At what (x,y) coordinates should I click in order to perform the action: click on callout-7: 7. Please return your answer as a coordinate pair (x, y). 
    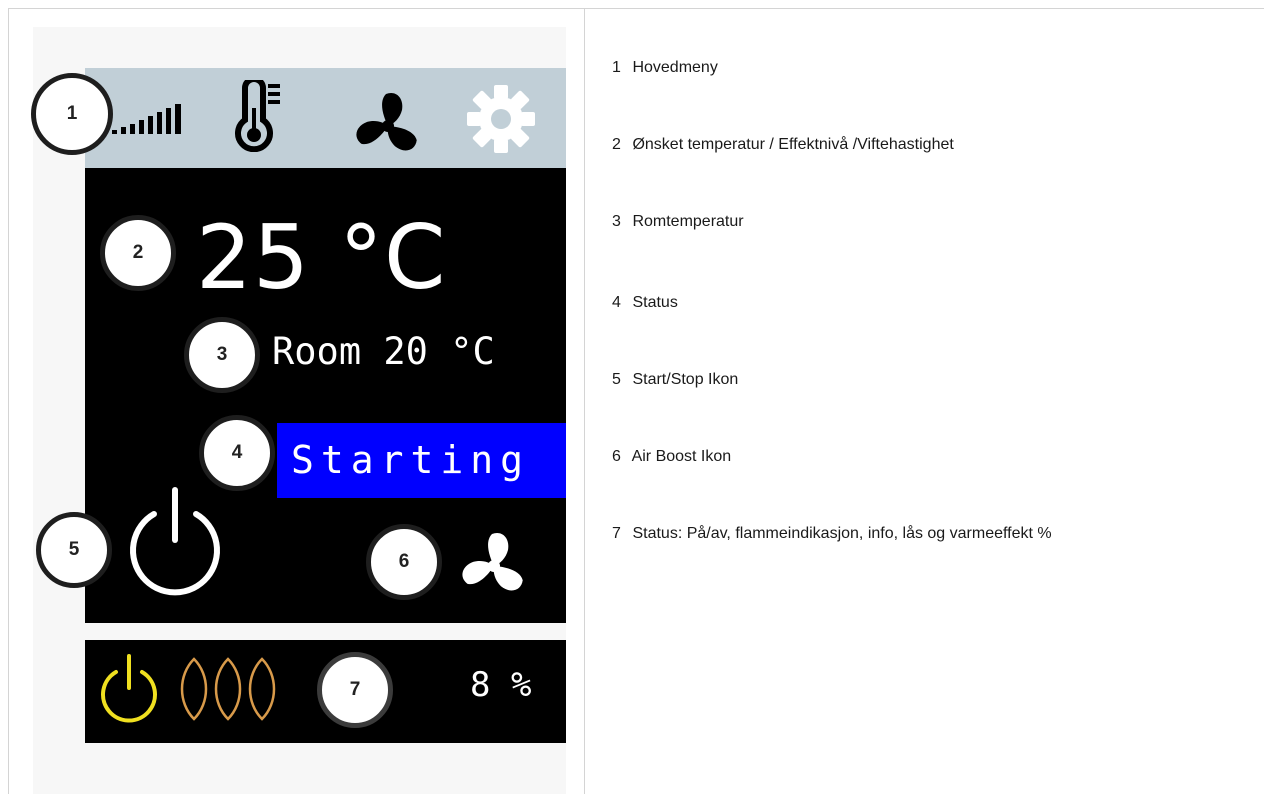
    Looking at the image, I should click on (355, 690).